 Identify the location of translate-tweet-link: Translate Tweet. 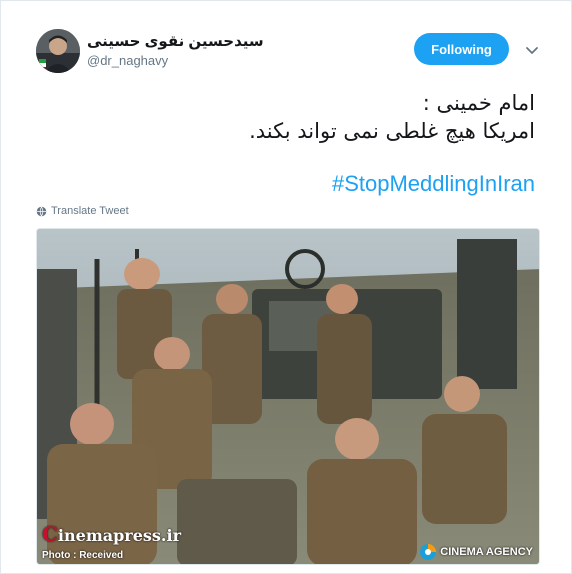
(82, 211).